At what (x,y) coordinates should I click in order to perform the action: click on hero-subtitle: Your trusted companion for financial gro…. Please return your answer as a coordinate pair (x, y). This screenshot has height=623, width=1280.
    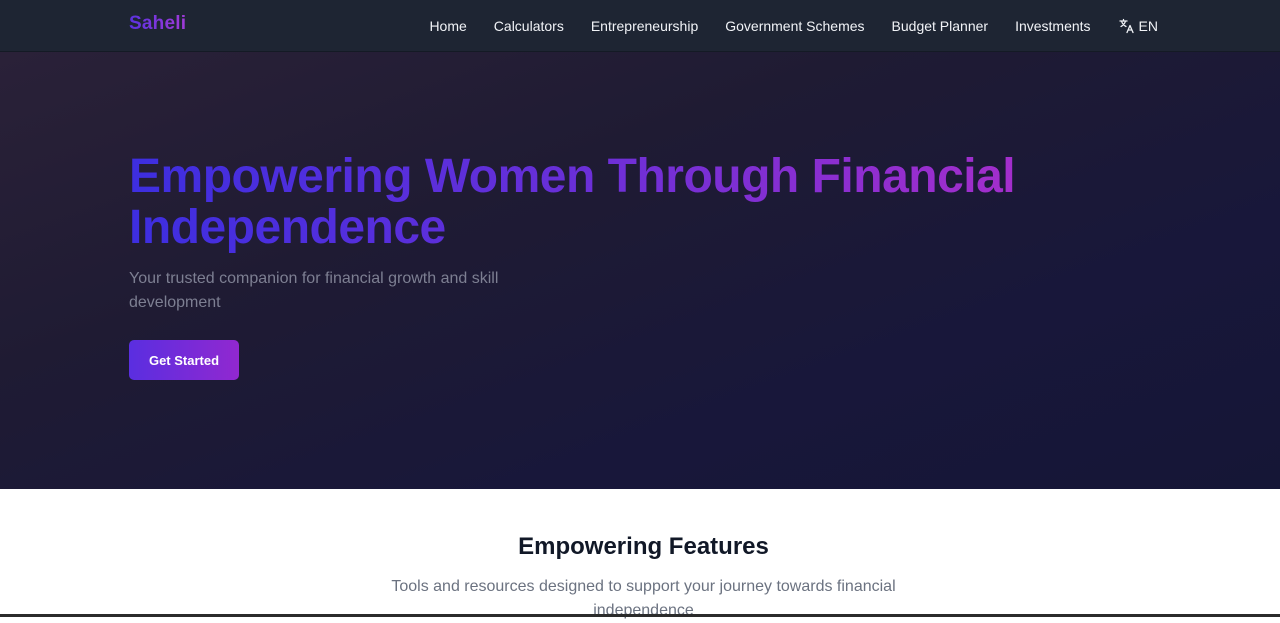
    Looking at the image, I should click on (314, 290).